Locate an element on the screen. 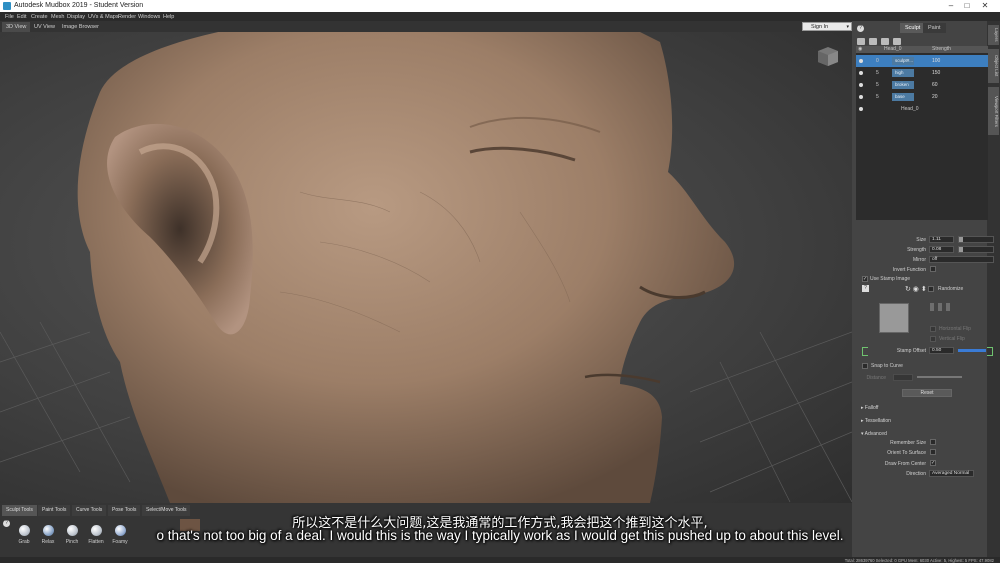 This screenshot has width=1000, height=563. tab-object-list: Object List is located at coordinates (993, 66).